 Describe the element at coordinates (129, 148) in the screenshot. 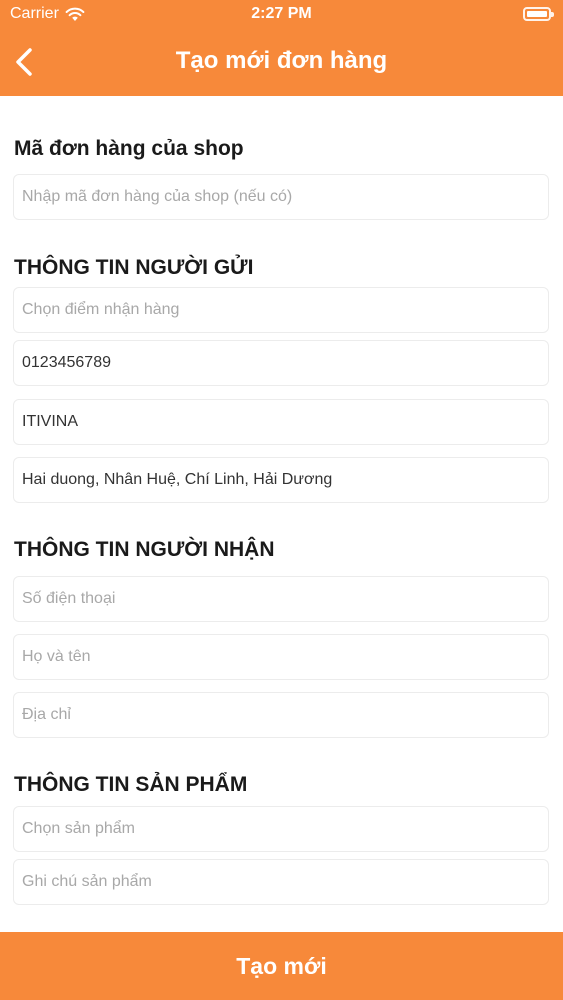

I see `shop-order-label: Mã đơn hàng của shop` at that location.